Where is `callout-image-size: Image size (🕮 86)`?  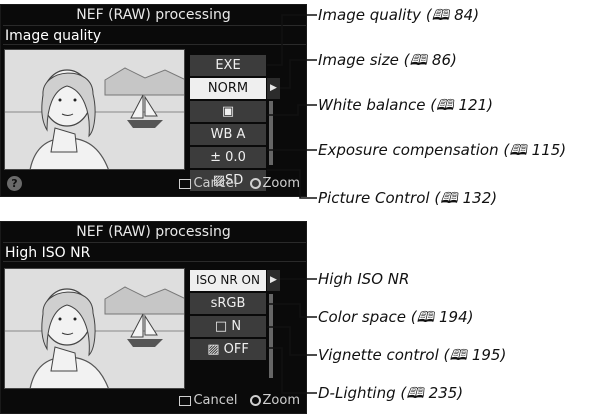 callout-image-size: Image size (🕮 86) is located at coordinates (387, 60).